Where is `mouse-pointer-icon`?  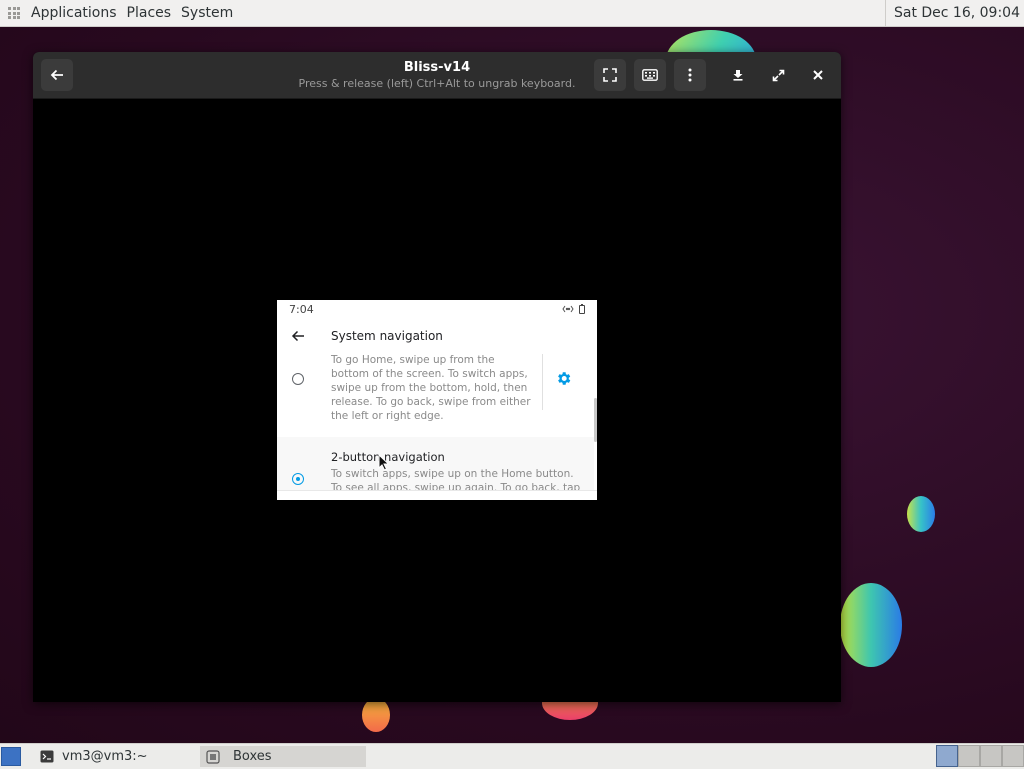
mouse-pointer-icon is located at coordinates (384, 462).